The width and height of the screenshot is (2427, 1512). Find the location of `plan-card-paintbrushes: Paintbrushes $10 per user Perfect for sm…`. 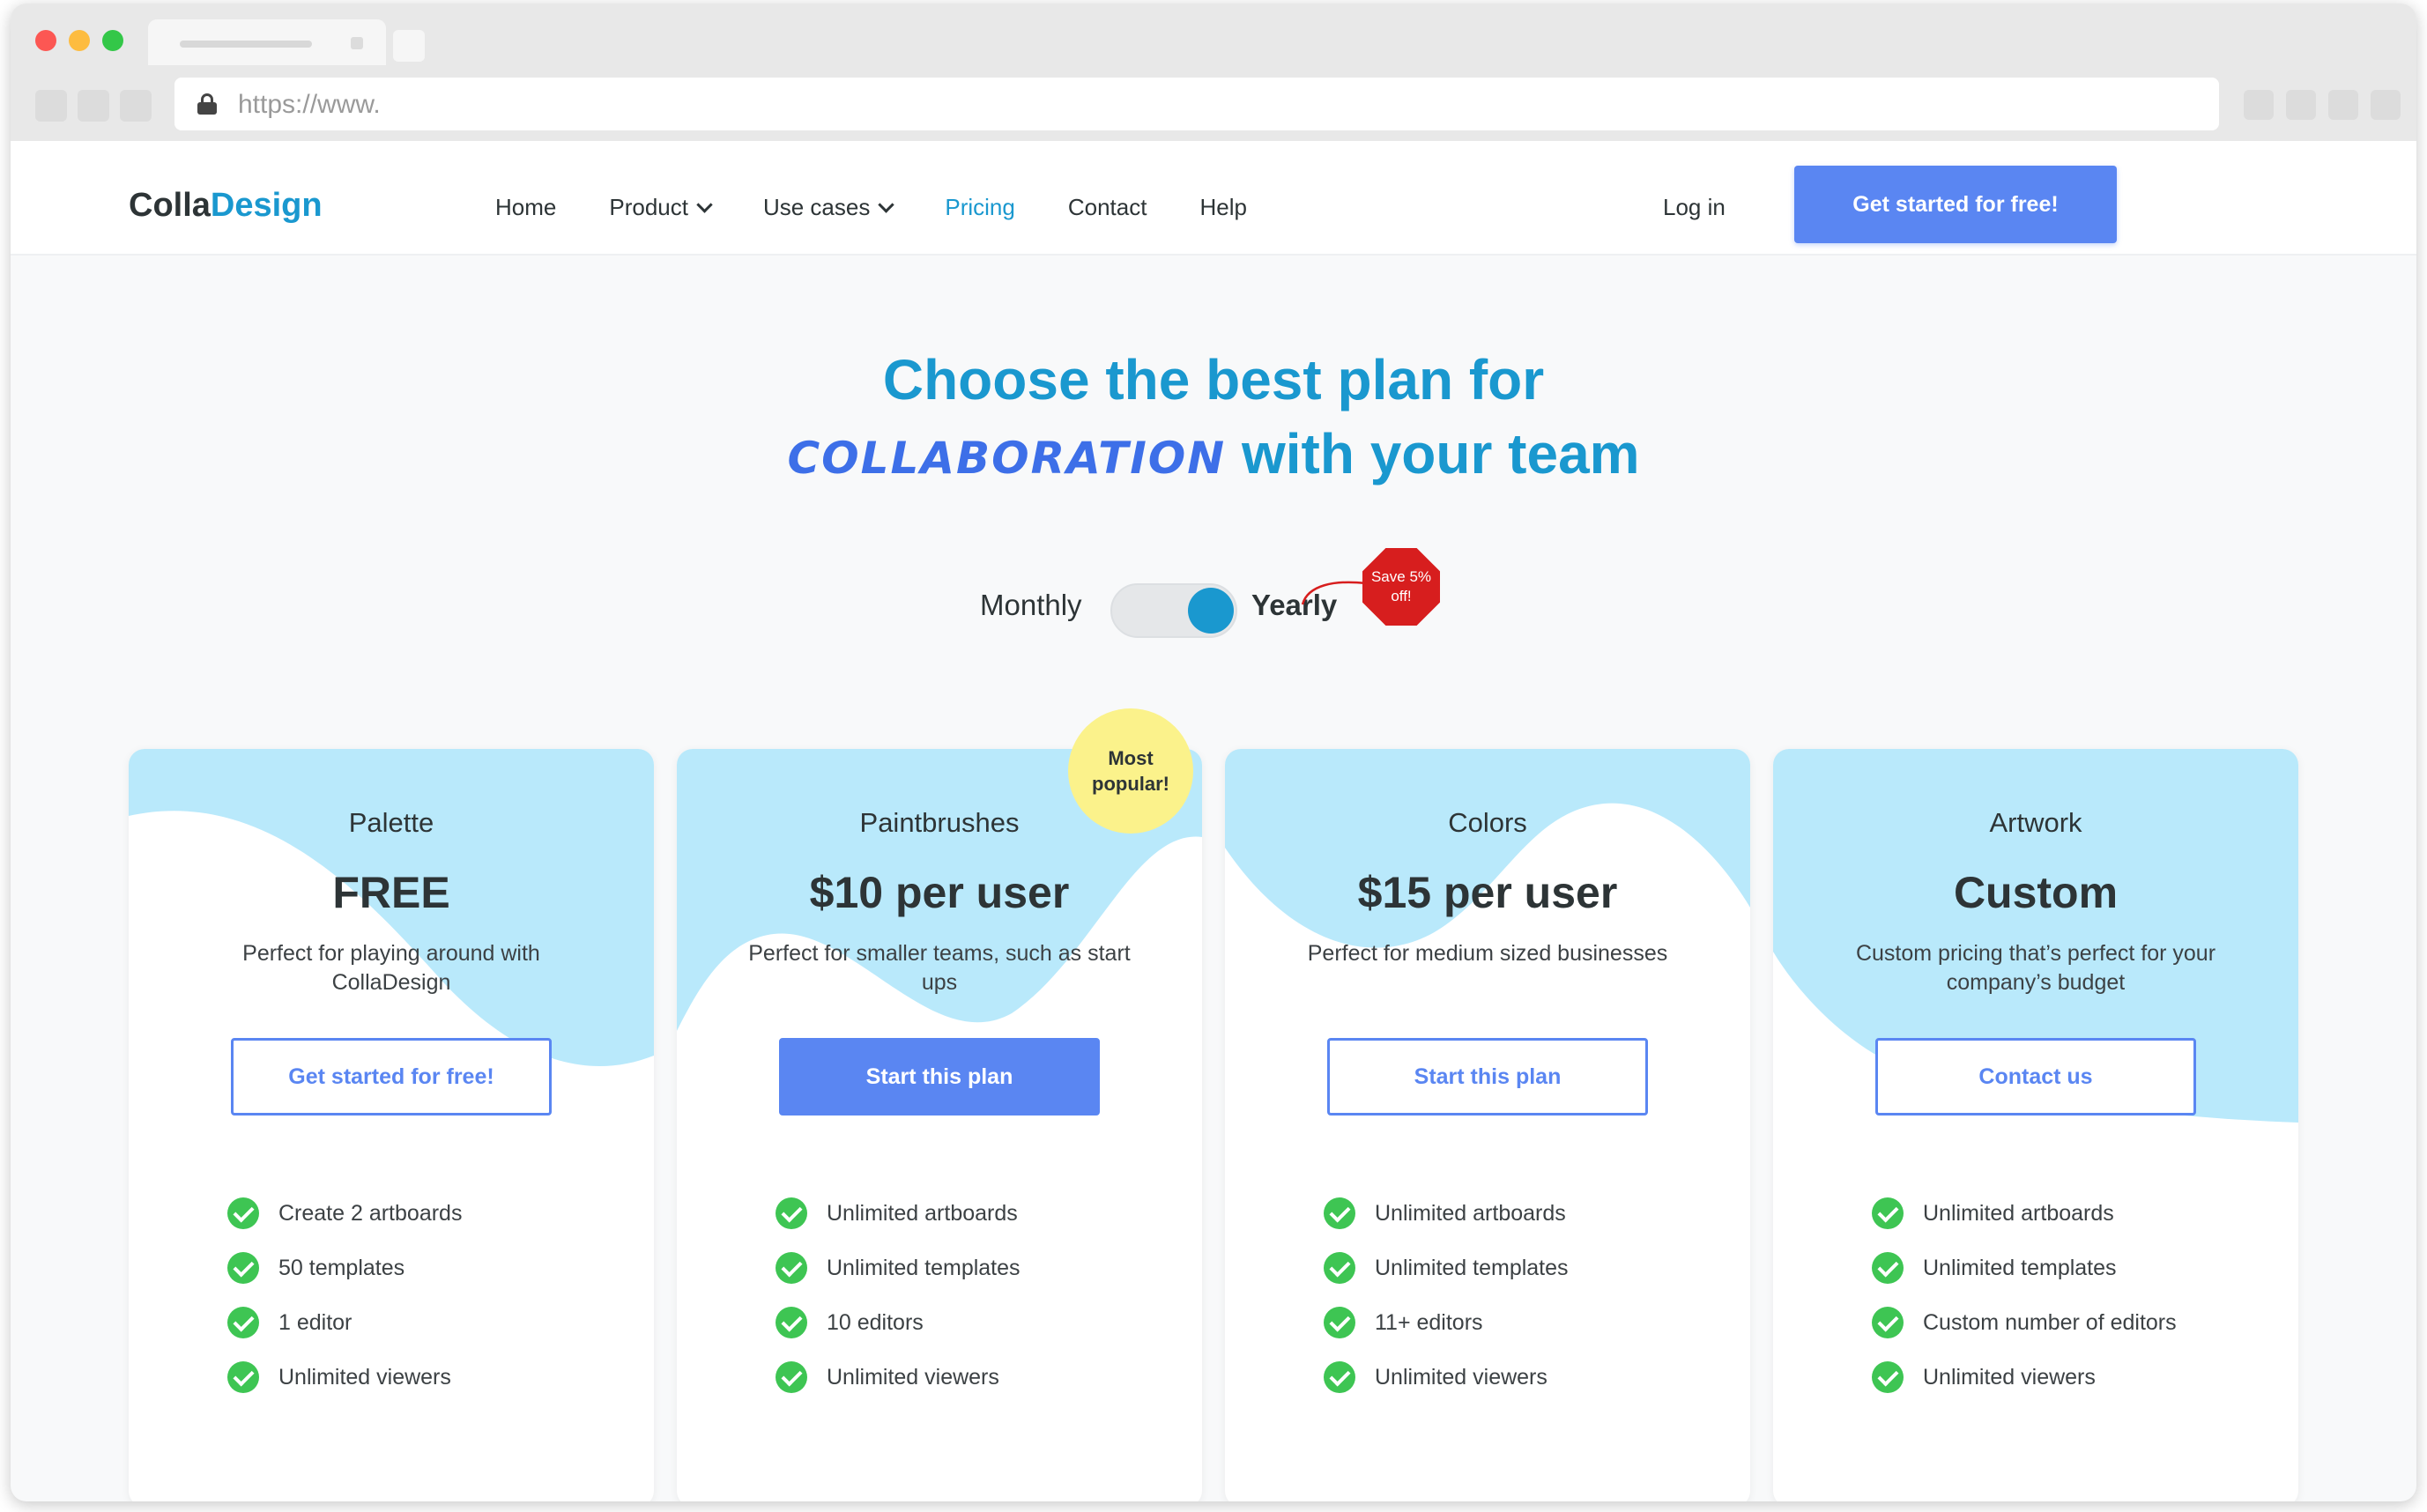

plan-card-paintbrushes: Paintbrushes $10 per user Perfect for sm… is located at coordinates (939, 1125).